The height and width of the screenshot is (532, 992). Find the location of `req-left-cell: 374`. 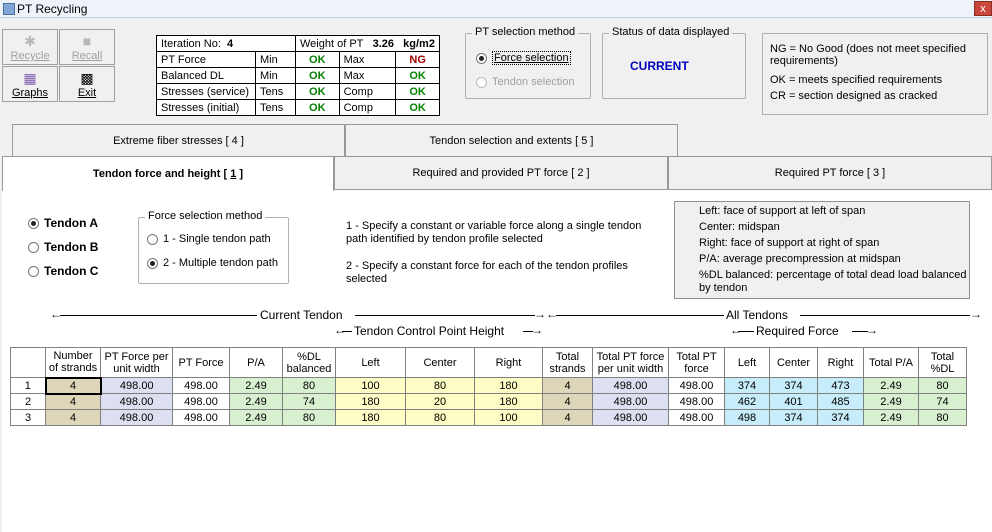

req-left-cell: 374 is located at coordinates (747, 385).